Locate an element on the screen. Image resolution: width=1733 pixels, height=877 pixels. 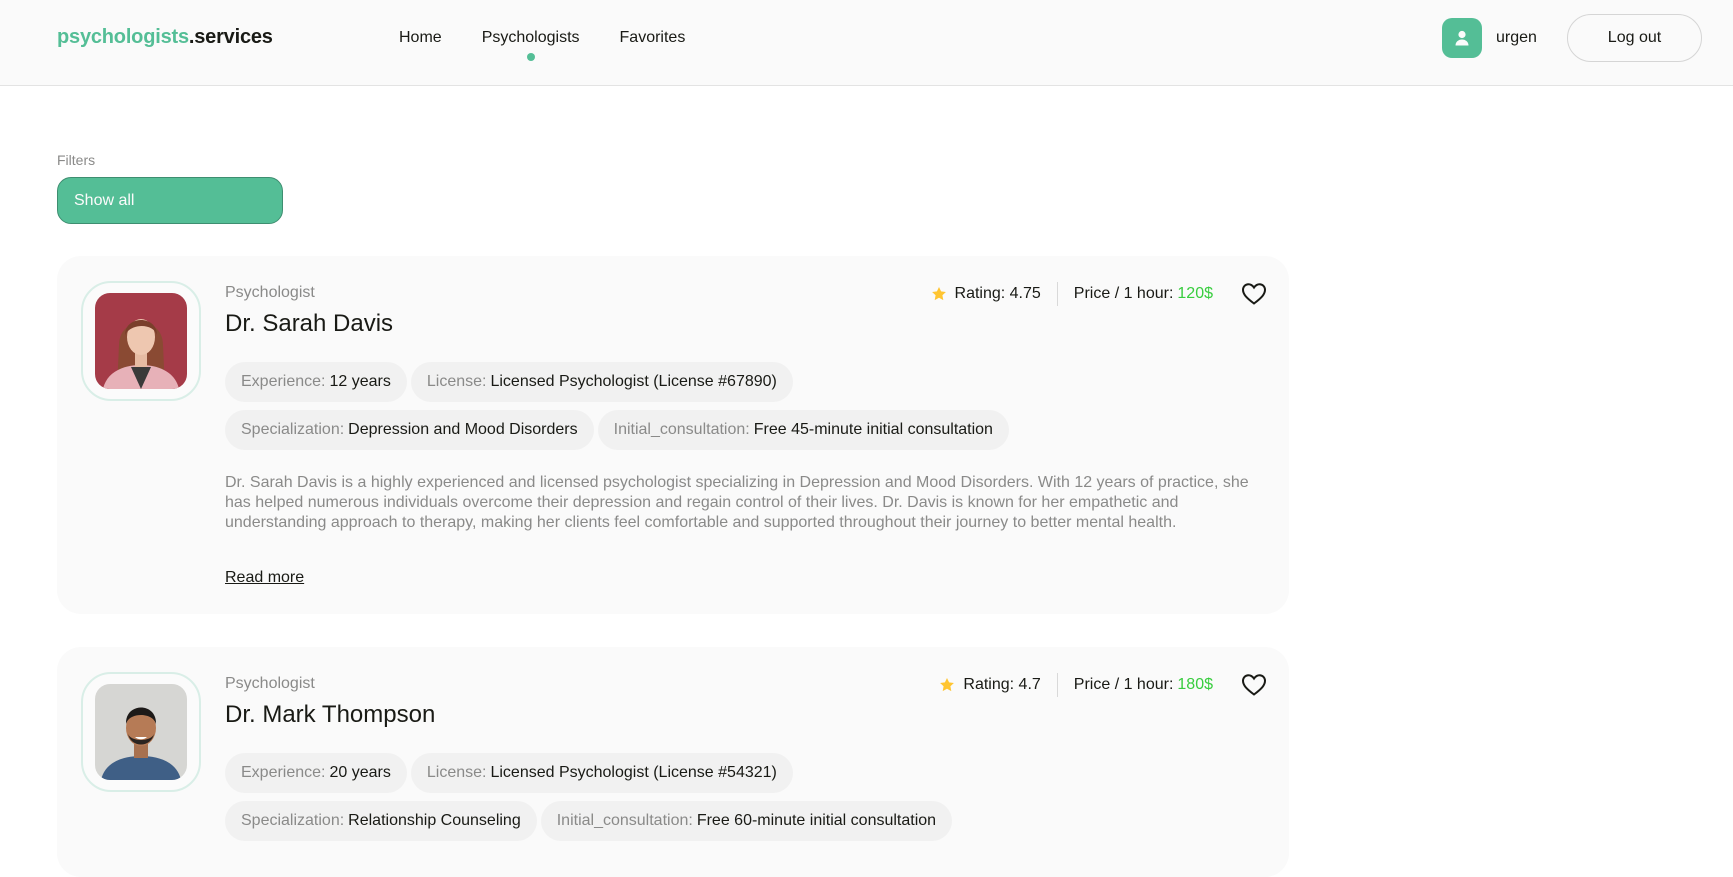
site-logo: psychologists.services is located at coordinates (165, 37).